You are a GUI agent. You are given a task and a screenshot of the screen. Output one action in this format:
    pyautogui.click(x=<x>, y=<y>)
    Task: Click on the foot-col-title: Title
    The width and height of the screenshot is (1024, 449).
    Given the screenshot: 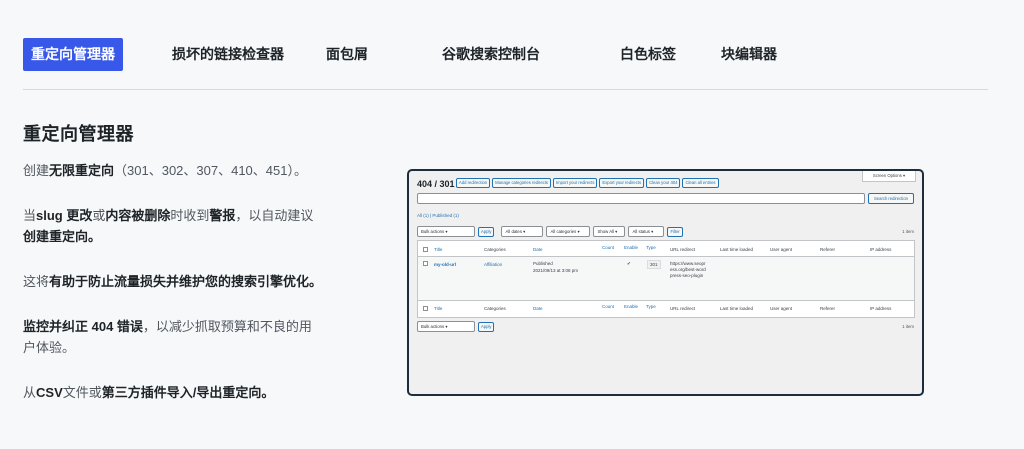 What is the action you would take?
    pyautogui.click(x=438, y=308)
    